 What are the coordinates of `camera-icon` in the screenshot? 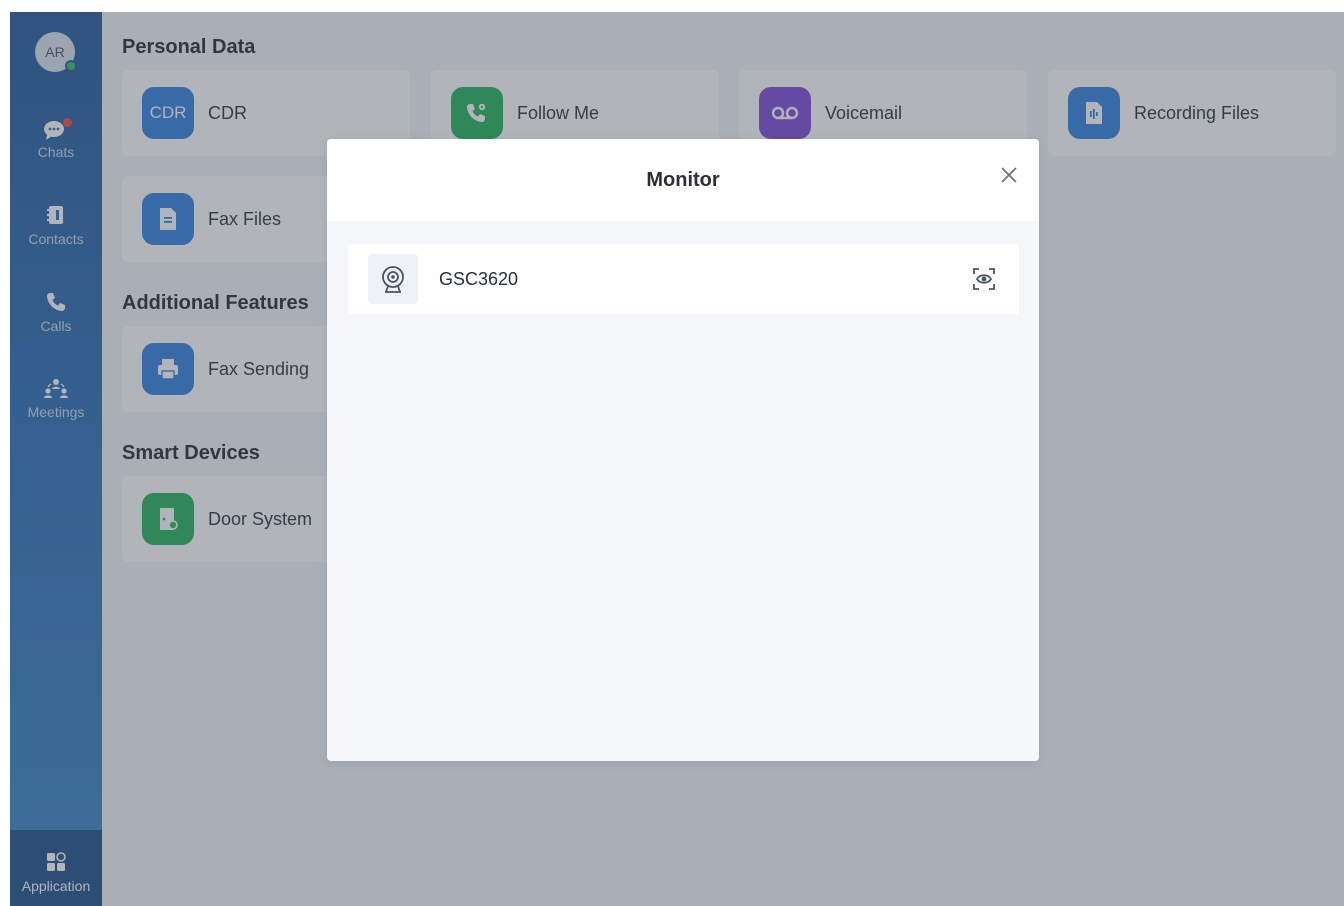 It's located at (393, 279).